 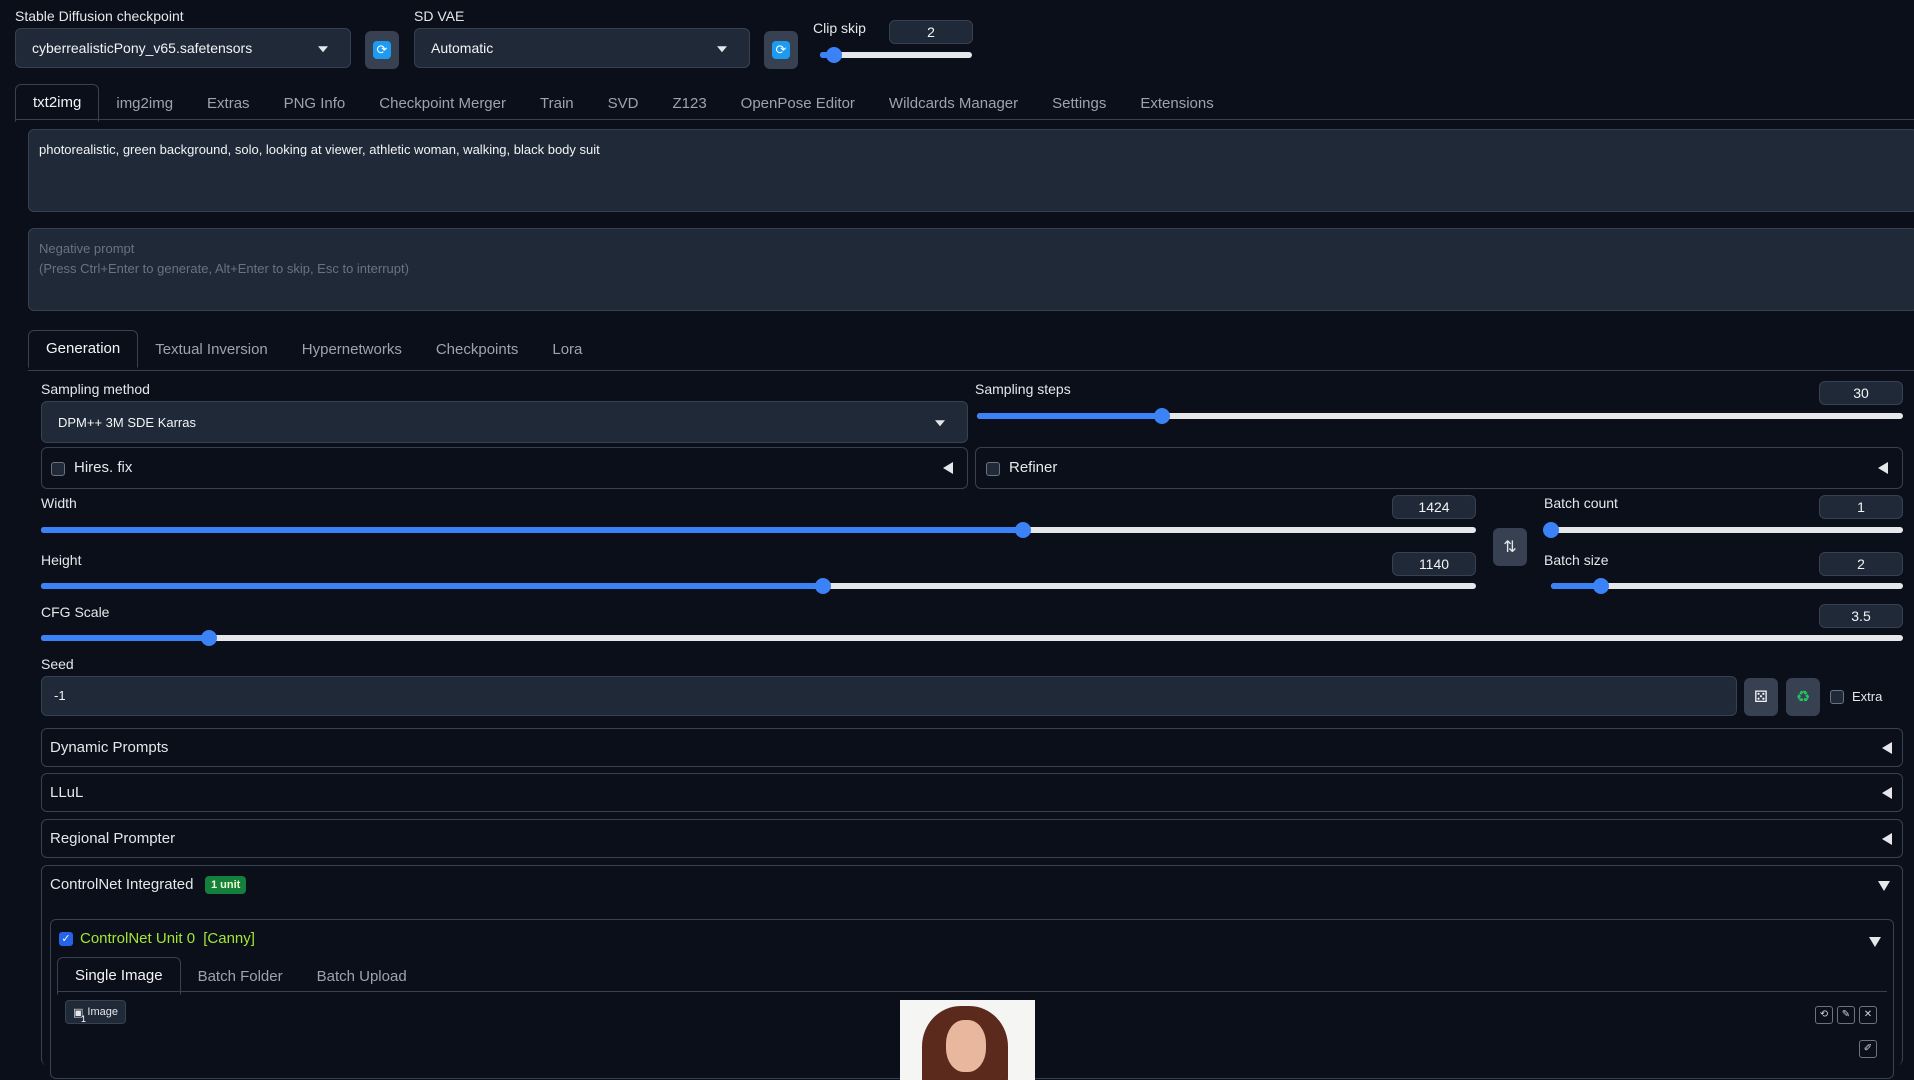 What do you see at coordinates (1033, 467) in the screenshot?
I see `refiner-label: Refiner` at bounding box center [1033, 467].